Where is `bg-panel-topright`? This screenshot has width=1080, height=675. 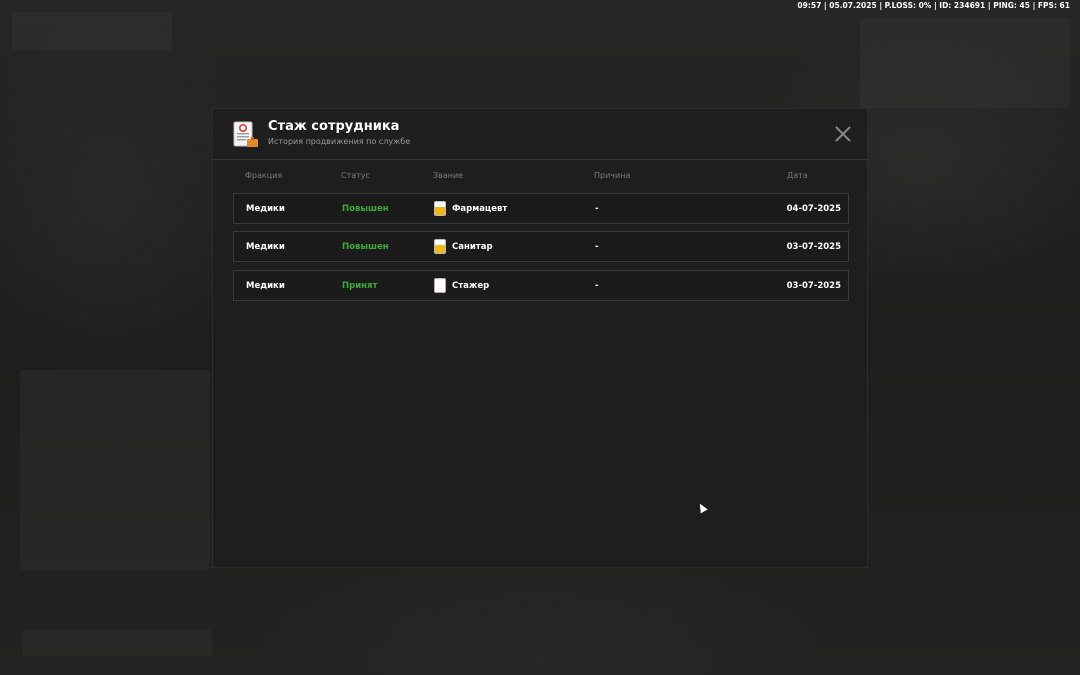 bg-panel-topright is located at coordinates (965, 63).